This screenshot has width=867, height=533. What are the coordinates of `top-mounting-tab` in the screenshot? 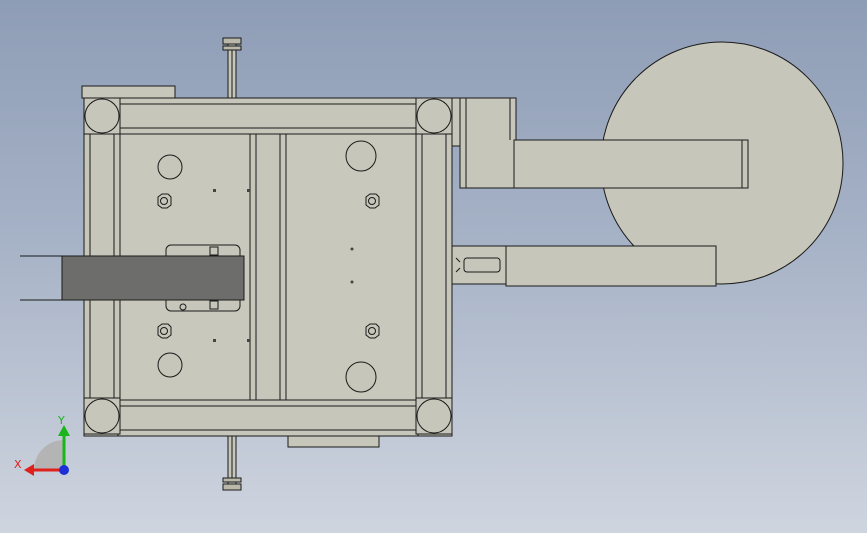 It's located at (128, 92).